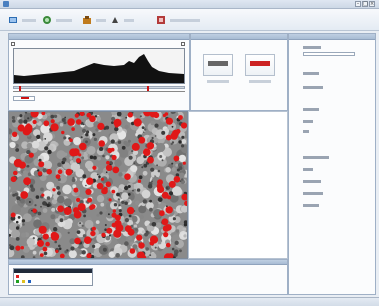 The height and width of the screenshot is (306, 379). Describe the element at coordinates (358, 4) in the screenshot. I see `minimize-icon: –` at that location.